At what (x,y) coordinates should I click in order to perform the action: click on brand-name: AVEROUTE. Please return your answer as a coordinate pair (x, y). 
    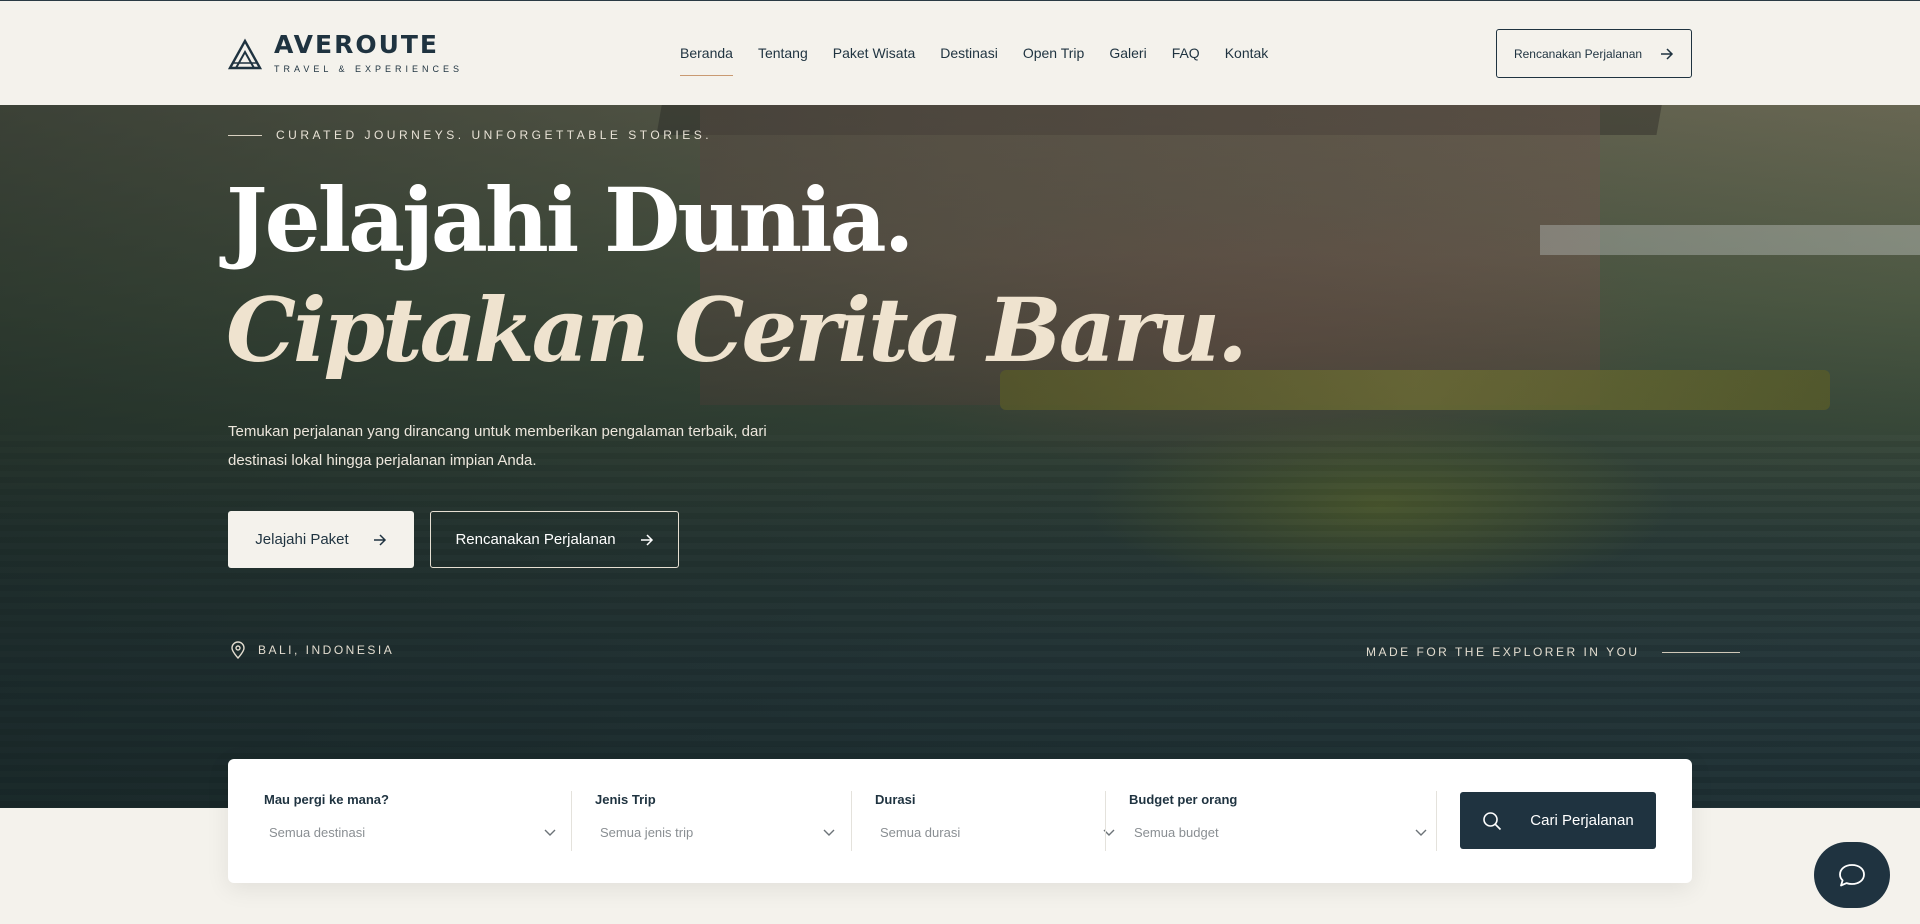
    Looking at the image, I should click on (357, 44).